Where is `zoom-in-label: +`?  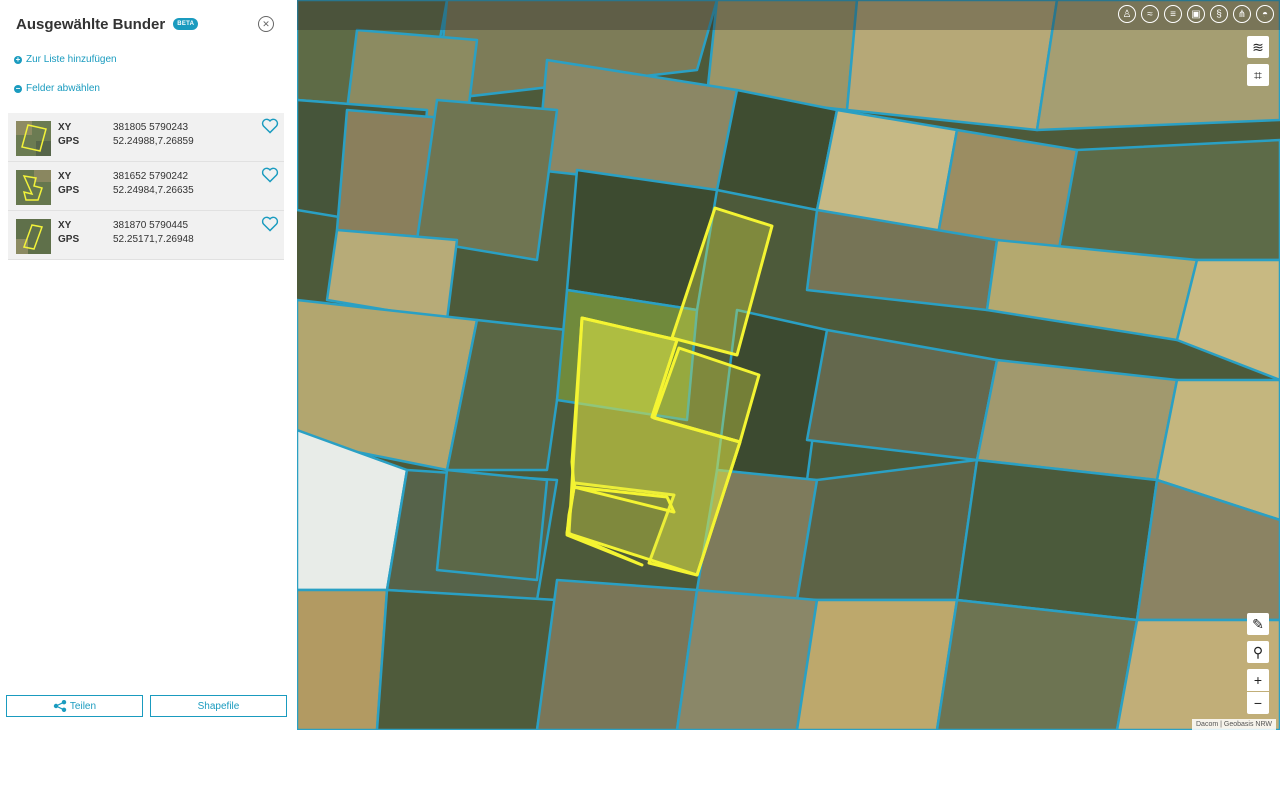
zoom-in-label: + is located at coordinates (1258, 680).